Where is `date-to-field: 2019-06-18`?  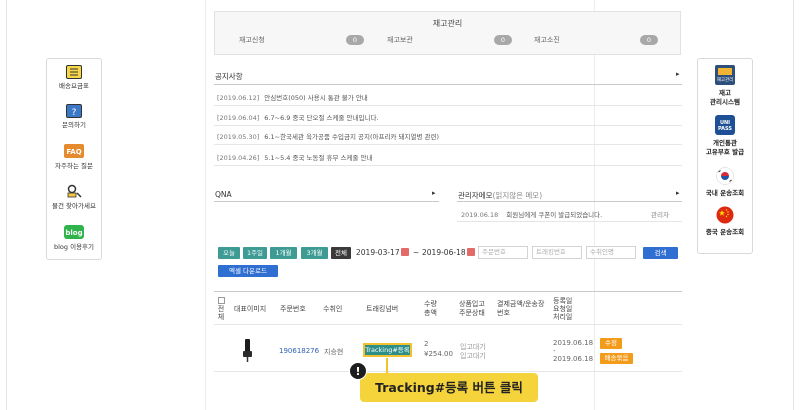
date-to-field: 2019-06-18 is located at coordinates (444, 252).